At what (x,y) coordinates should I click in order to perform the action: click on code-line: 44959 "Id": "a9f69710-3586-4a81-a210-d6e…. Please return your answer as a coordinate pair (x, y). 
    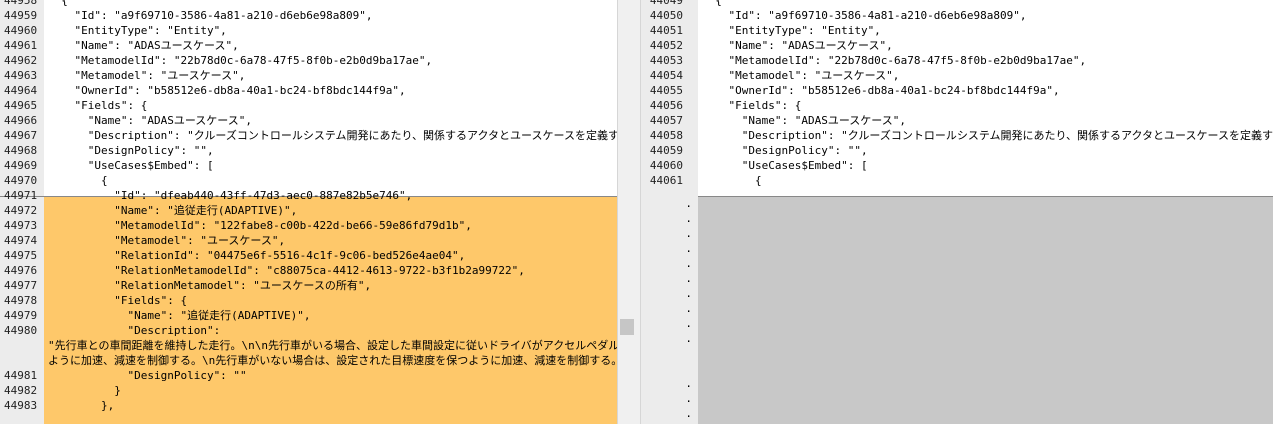
    Looking at the image, I should click on (308, 15).